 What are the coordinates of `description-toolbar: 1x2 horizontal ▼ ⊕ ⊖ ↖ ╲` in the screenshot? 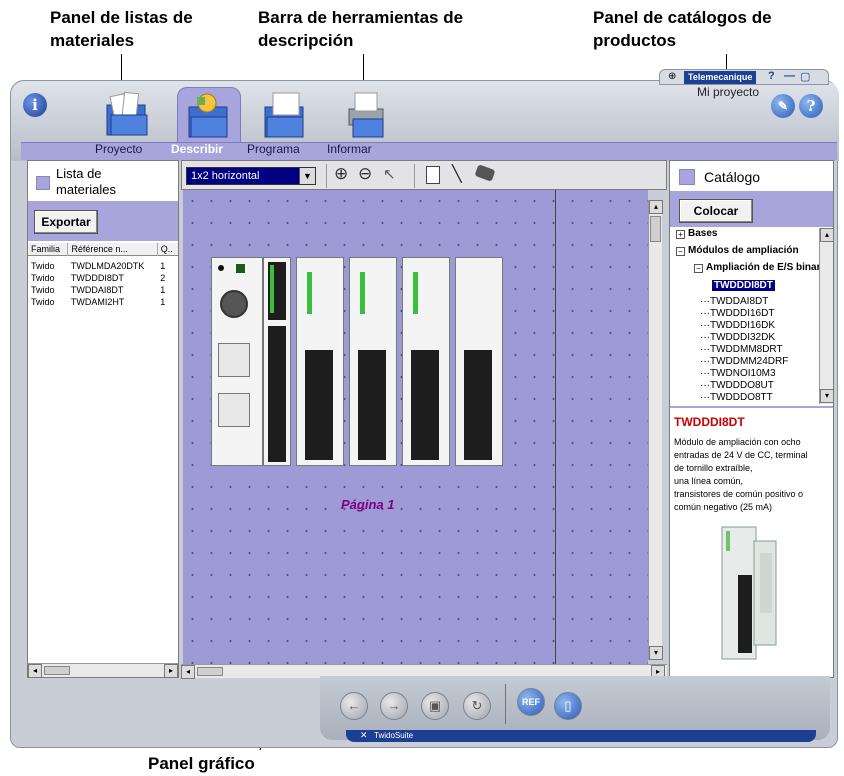 It's located at (424, 175).